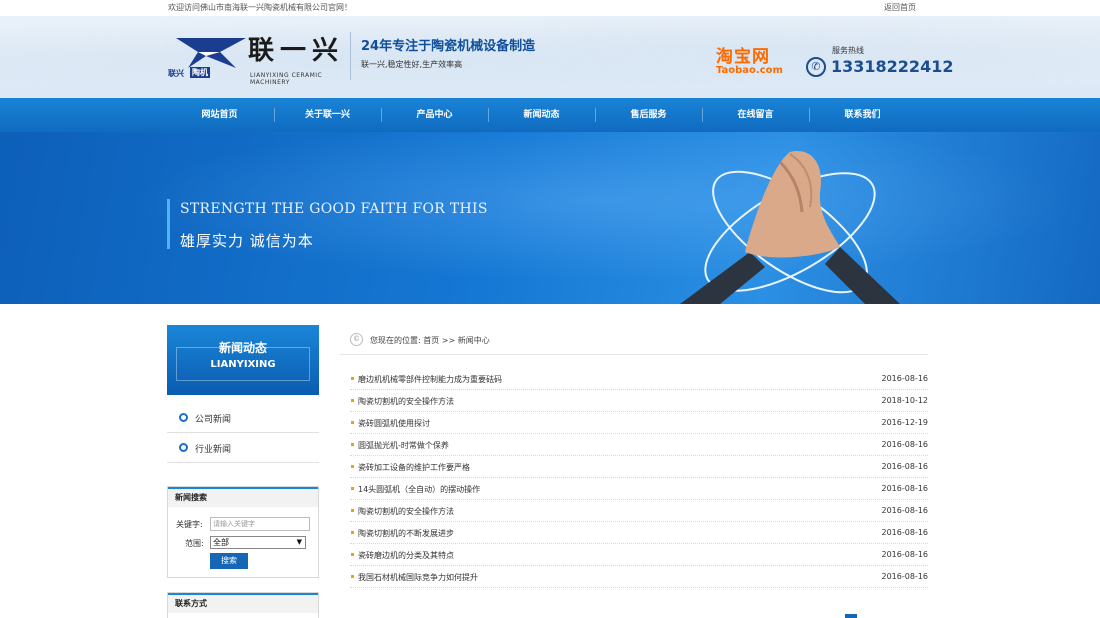 The image size is (1100, 618). I want to click on company-logo: 联一兴 LIANYIXING CERAMIC MACHINERY 联兴 陶机, so click(258, 55).